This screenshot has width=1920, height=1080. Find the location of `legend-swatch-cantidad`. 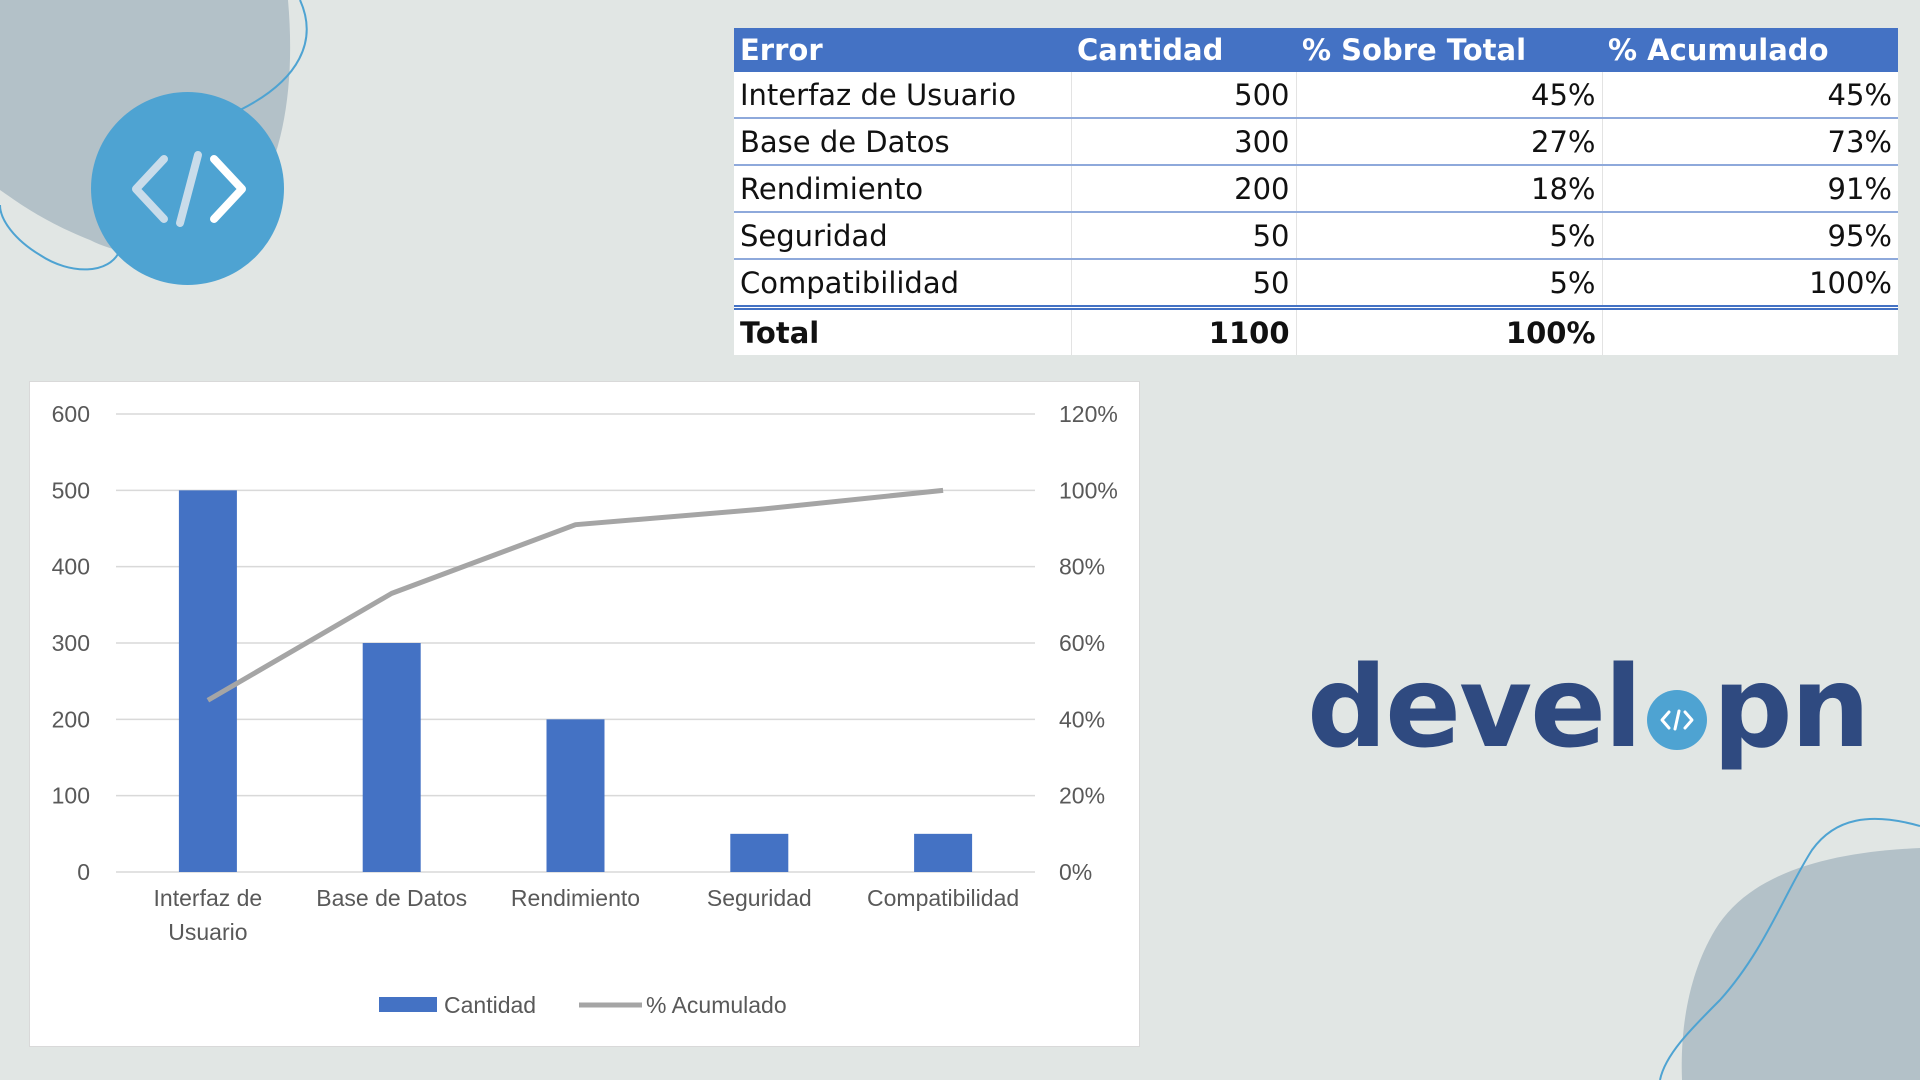

legend-swatch-cantidad is located at coordinates (408, 1004).